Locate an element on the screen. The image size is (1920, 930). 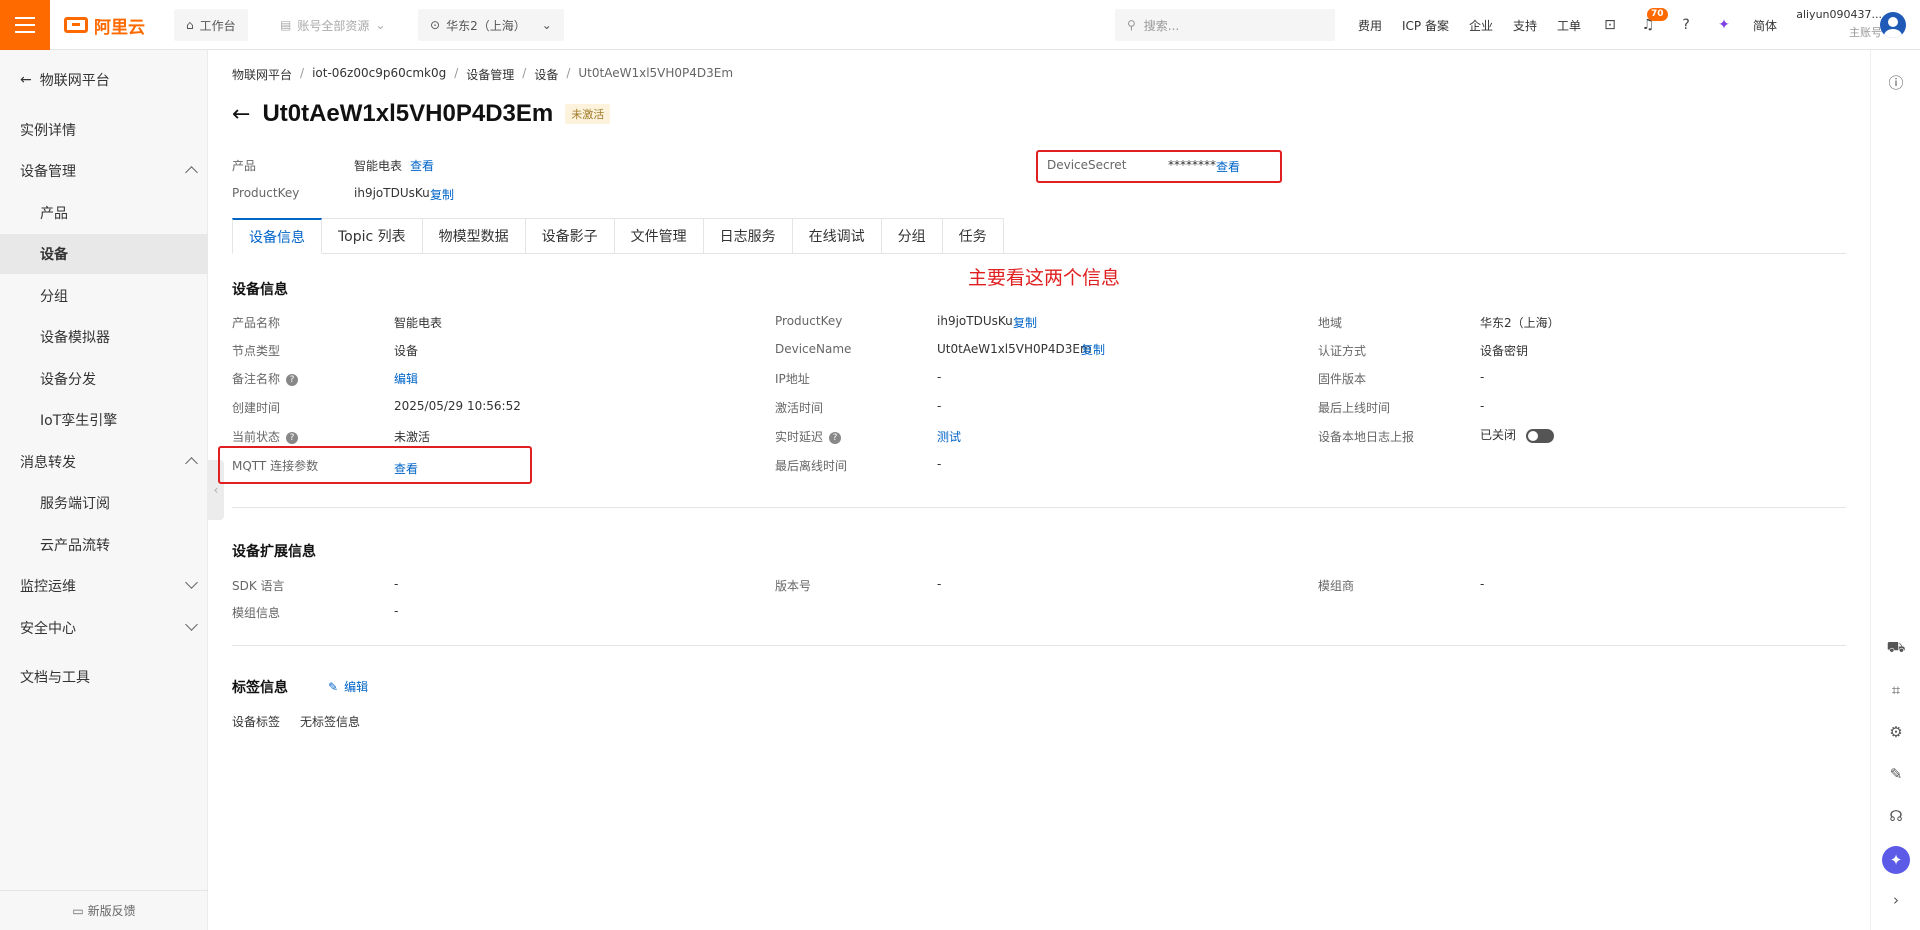
avatar is located at coordinates (1893, 25).